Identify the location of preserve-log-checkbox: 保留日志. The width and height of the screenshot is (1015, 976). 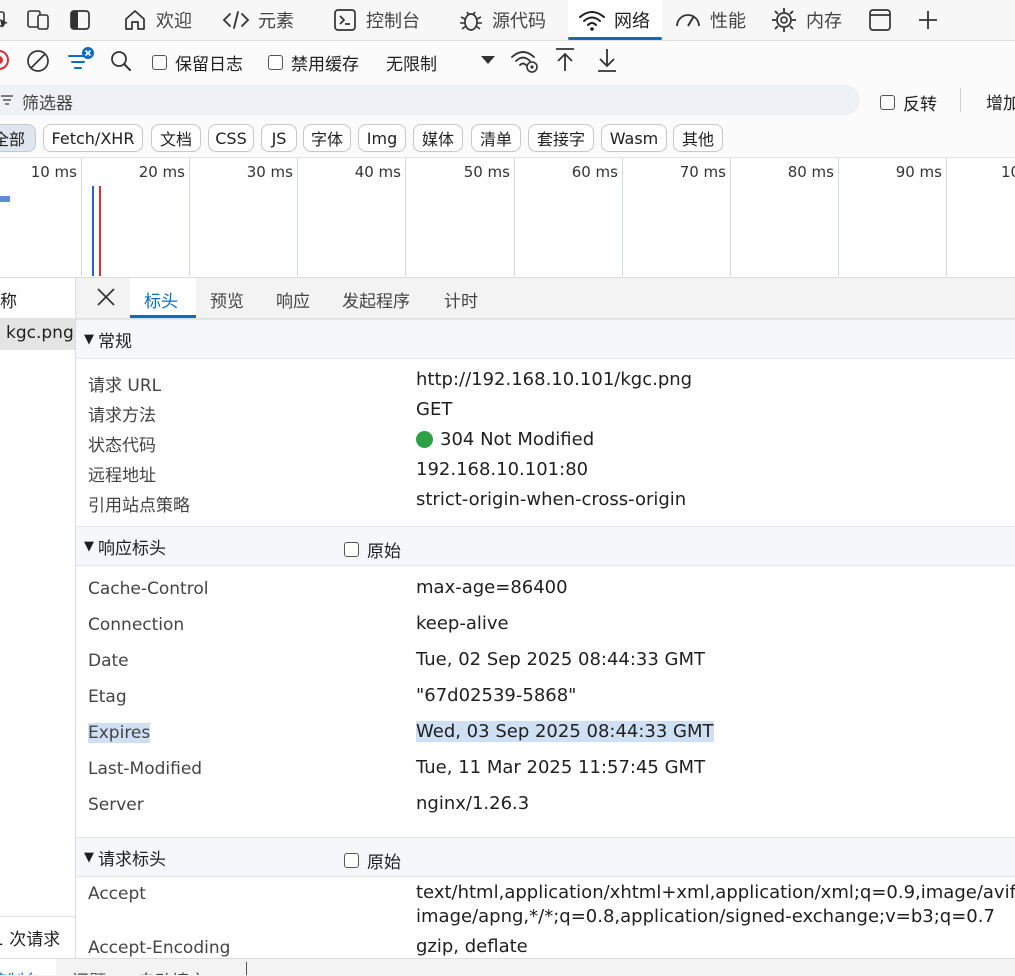
(197, 62).